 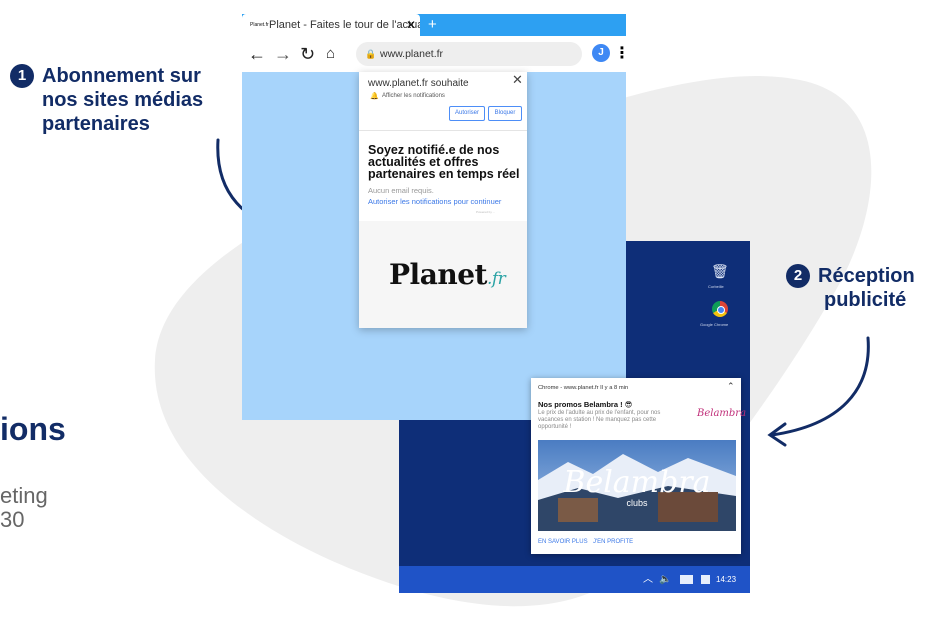 What do you see at coordinates (716, 286) in the screenshot?
I see `recycle-bin-label: Corbeille` at bounding box center [716, 286].